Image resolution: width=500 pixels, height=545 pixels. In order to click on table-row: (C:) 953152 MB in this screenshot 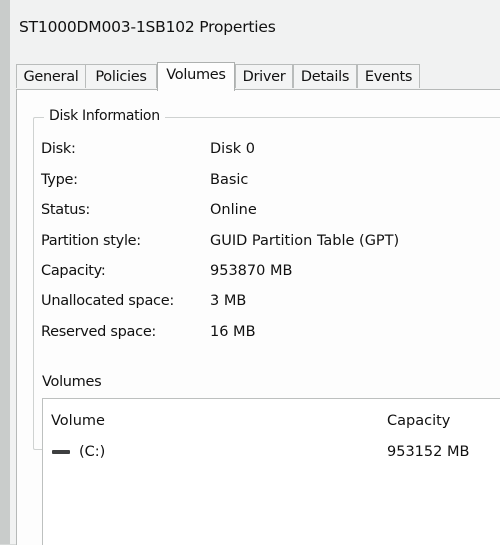, I will do `click(271, 452)`.